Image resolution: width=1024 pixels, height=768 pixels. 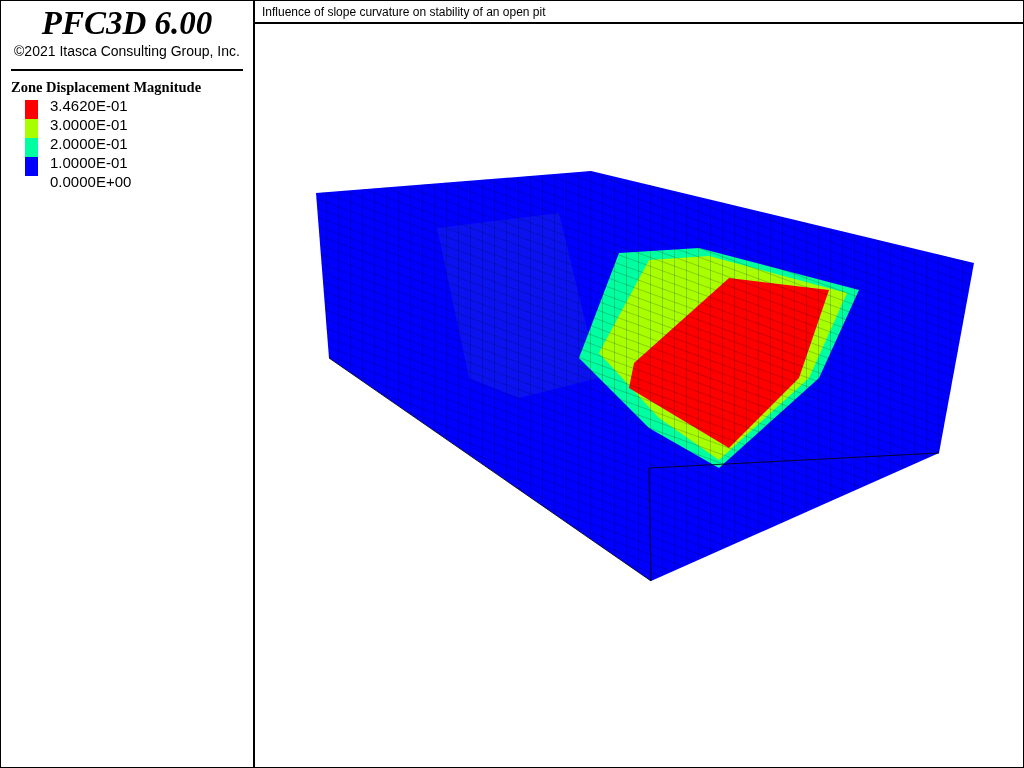 I want to click on plot-title: Influence of slope curvature on stability of an open pit, so click(x=639, y=12).